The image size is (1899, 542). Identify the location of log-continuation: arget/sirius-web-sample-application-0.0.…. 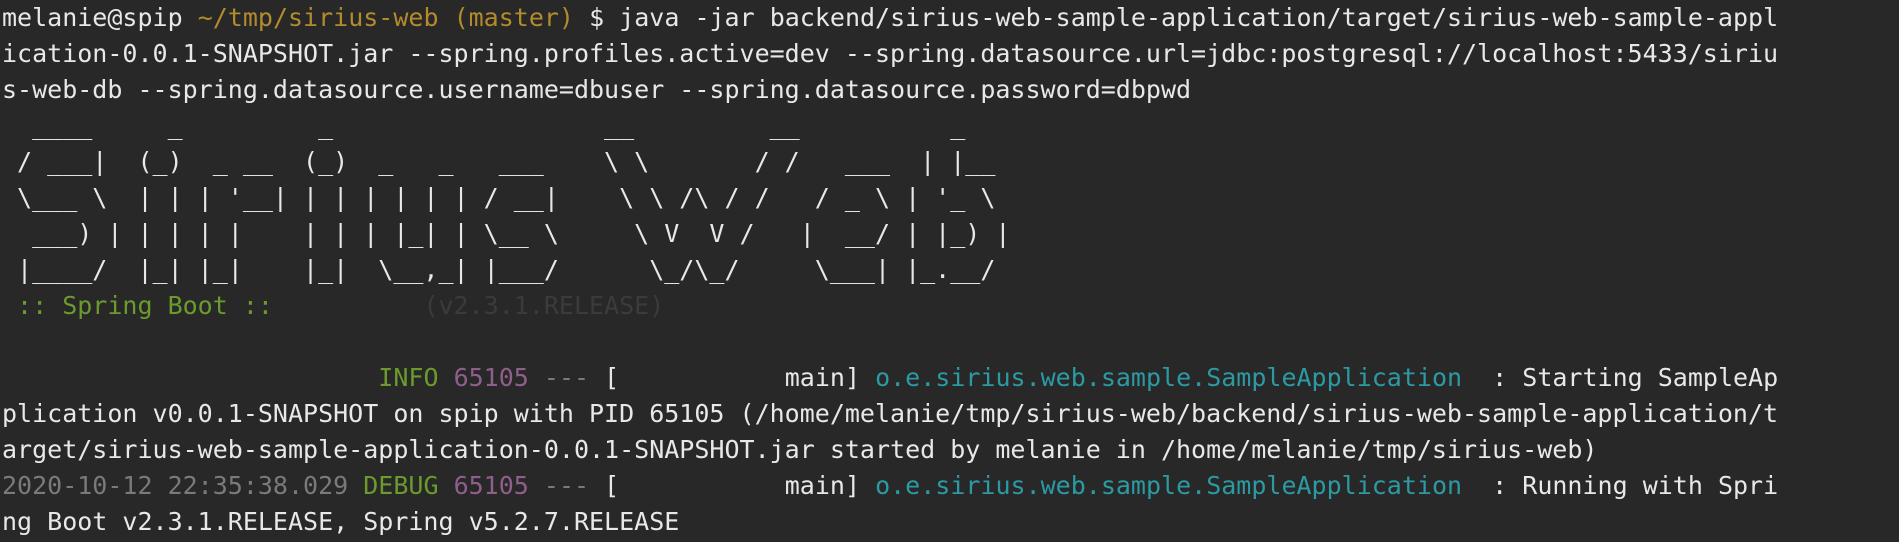
(800, 449).